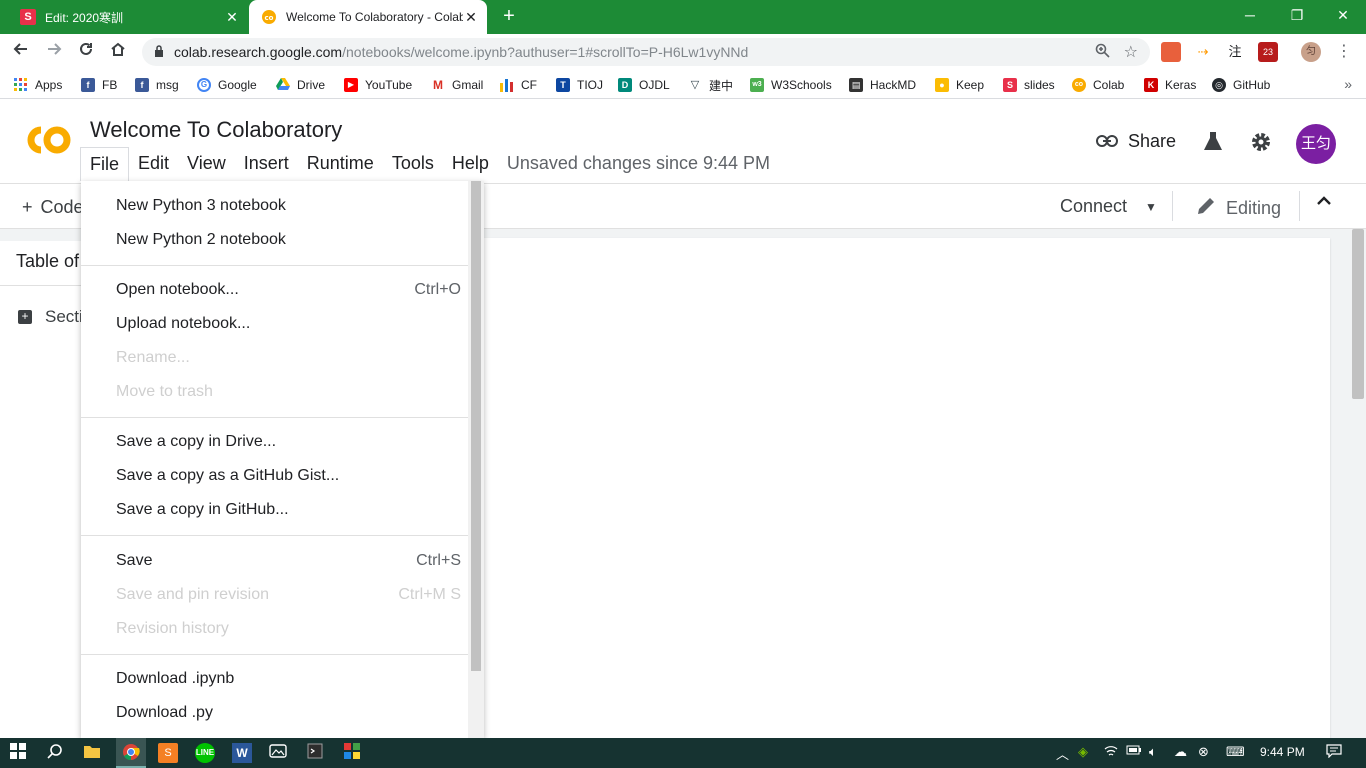  I want to click on bookmark-cf: CF, so click(518, 85).